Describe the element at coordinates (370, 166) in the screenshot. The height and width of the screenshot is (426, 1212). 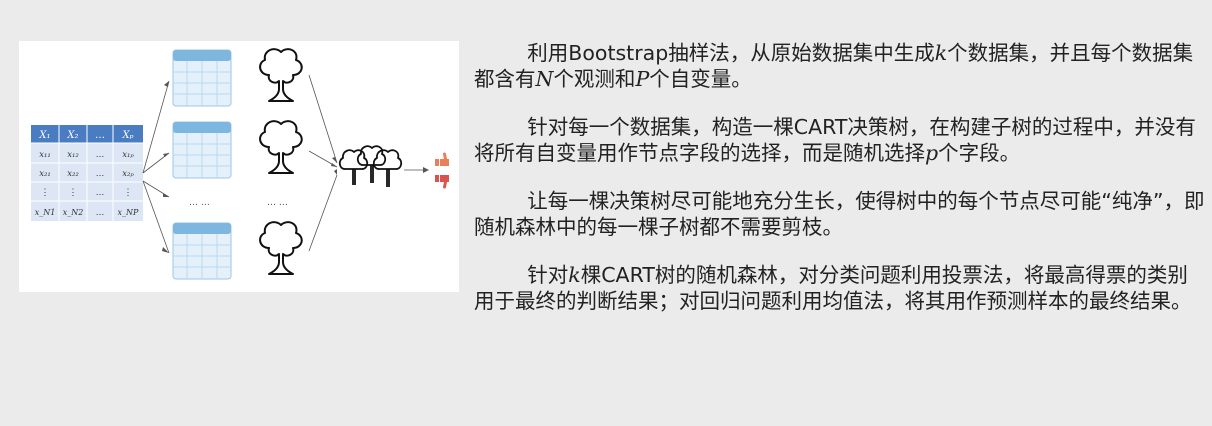
I see `forest-icon` at that location.